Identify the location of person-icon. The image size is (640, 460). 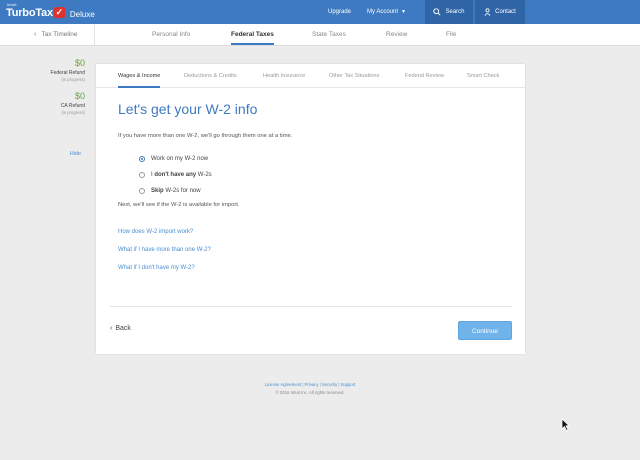
(487, 12).